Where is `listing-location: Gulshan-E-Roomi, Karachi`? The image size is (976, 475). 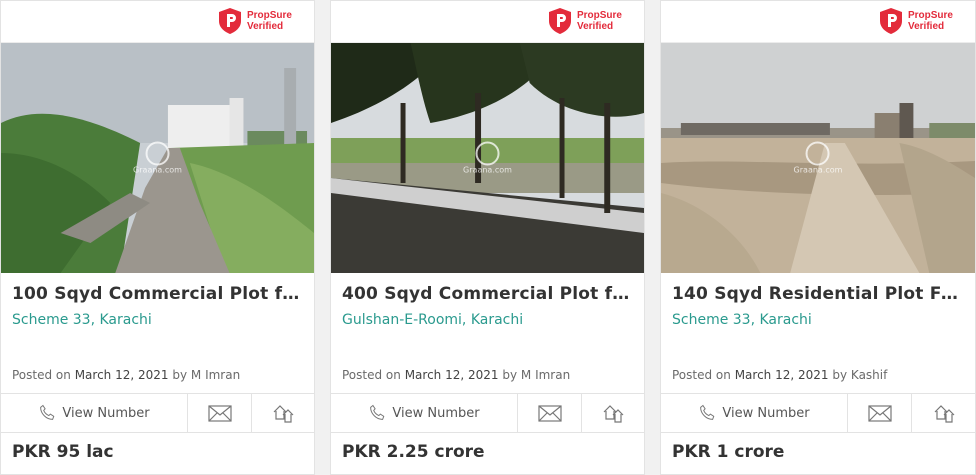
listing-location: Gulshan-E-Roomi, Karachi is located at coordinates (433, 320).